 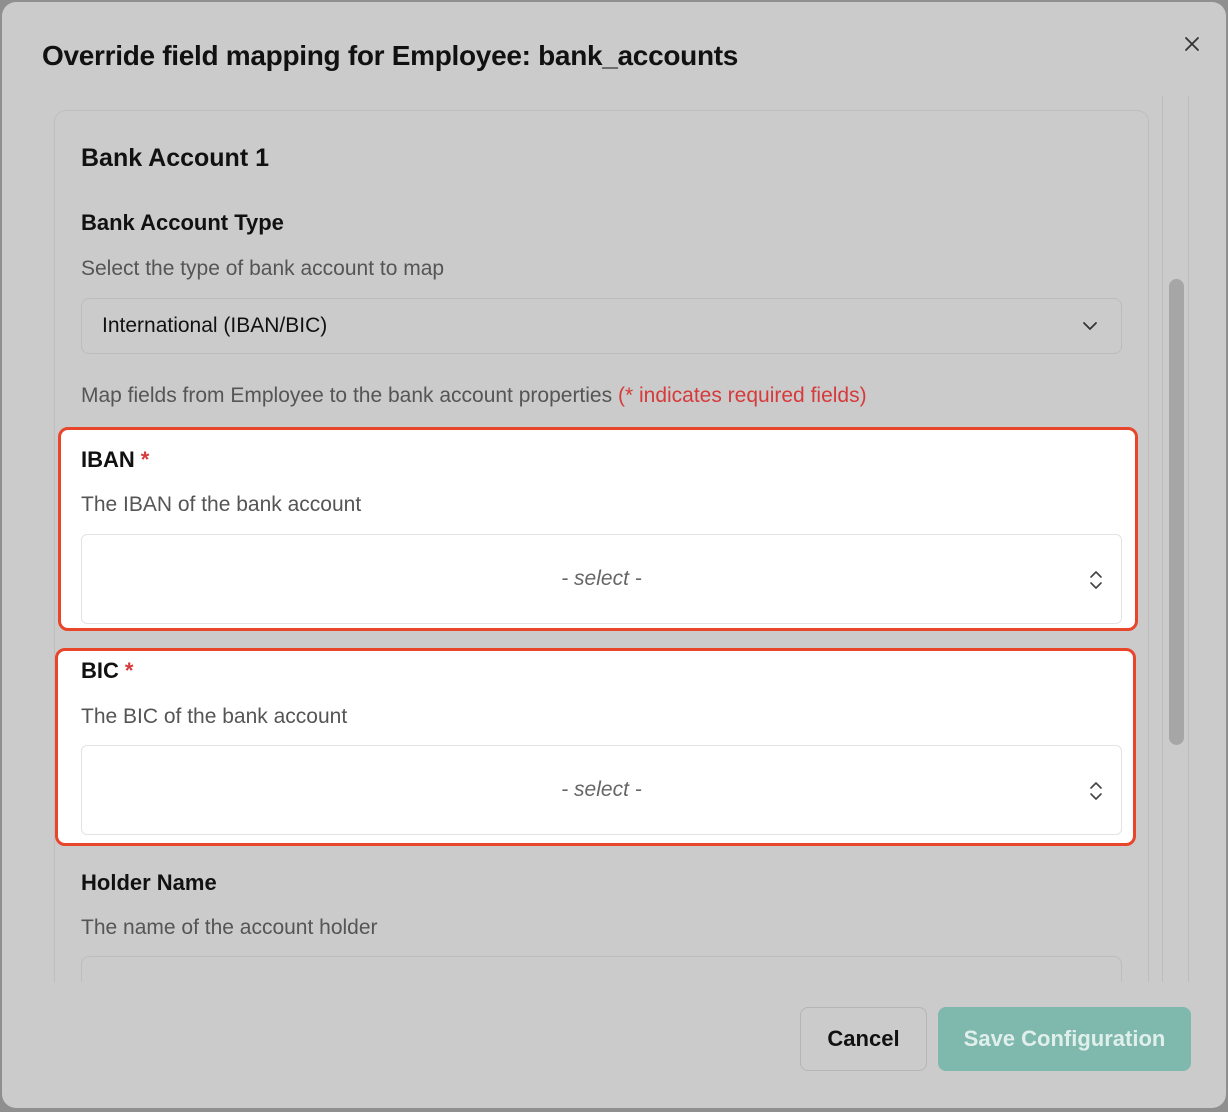 I want to click on bic-description: The BIC of the bank account, so click(x=214, y=716).